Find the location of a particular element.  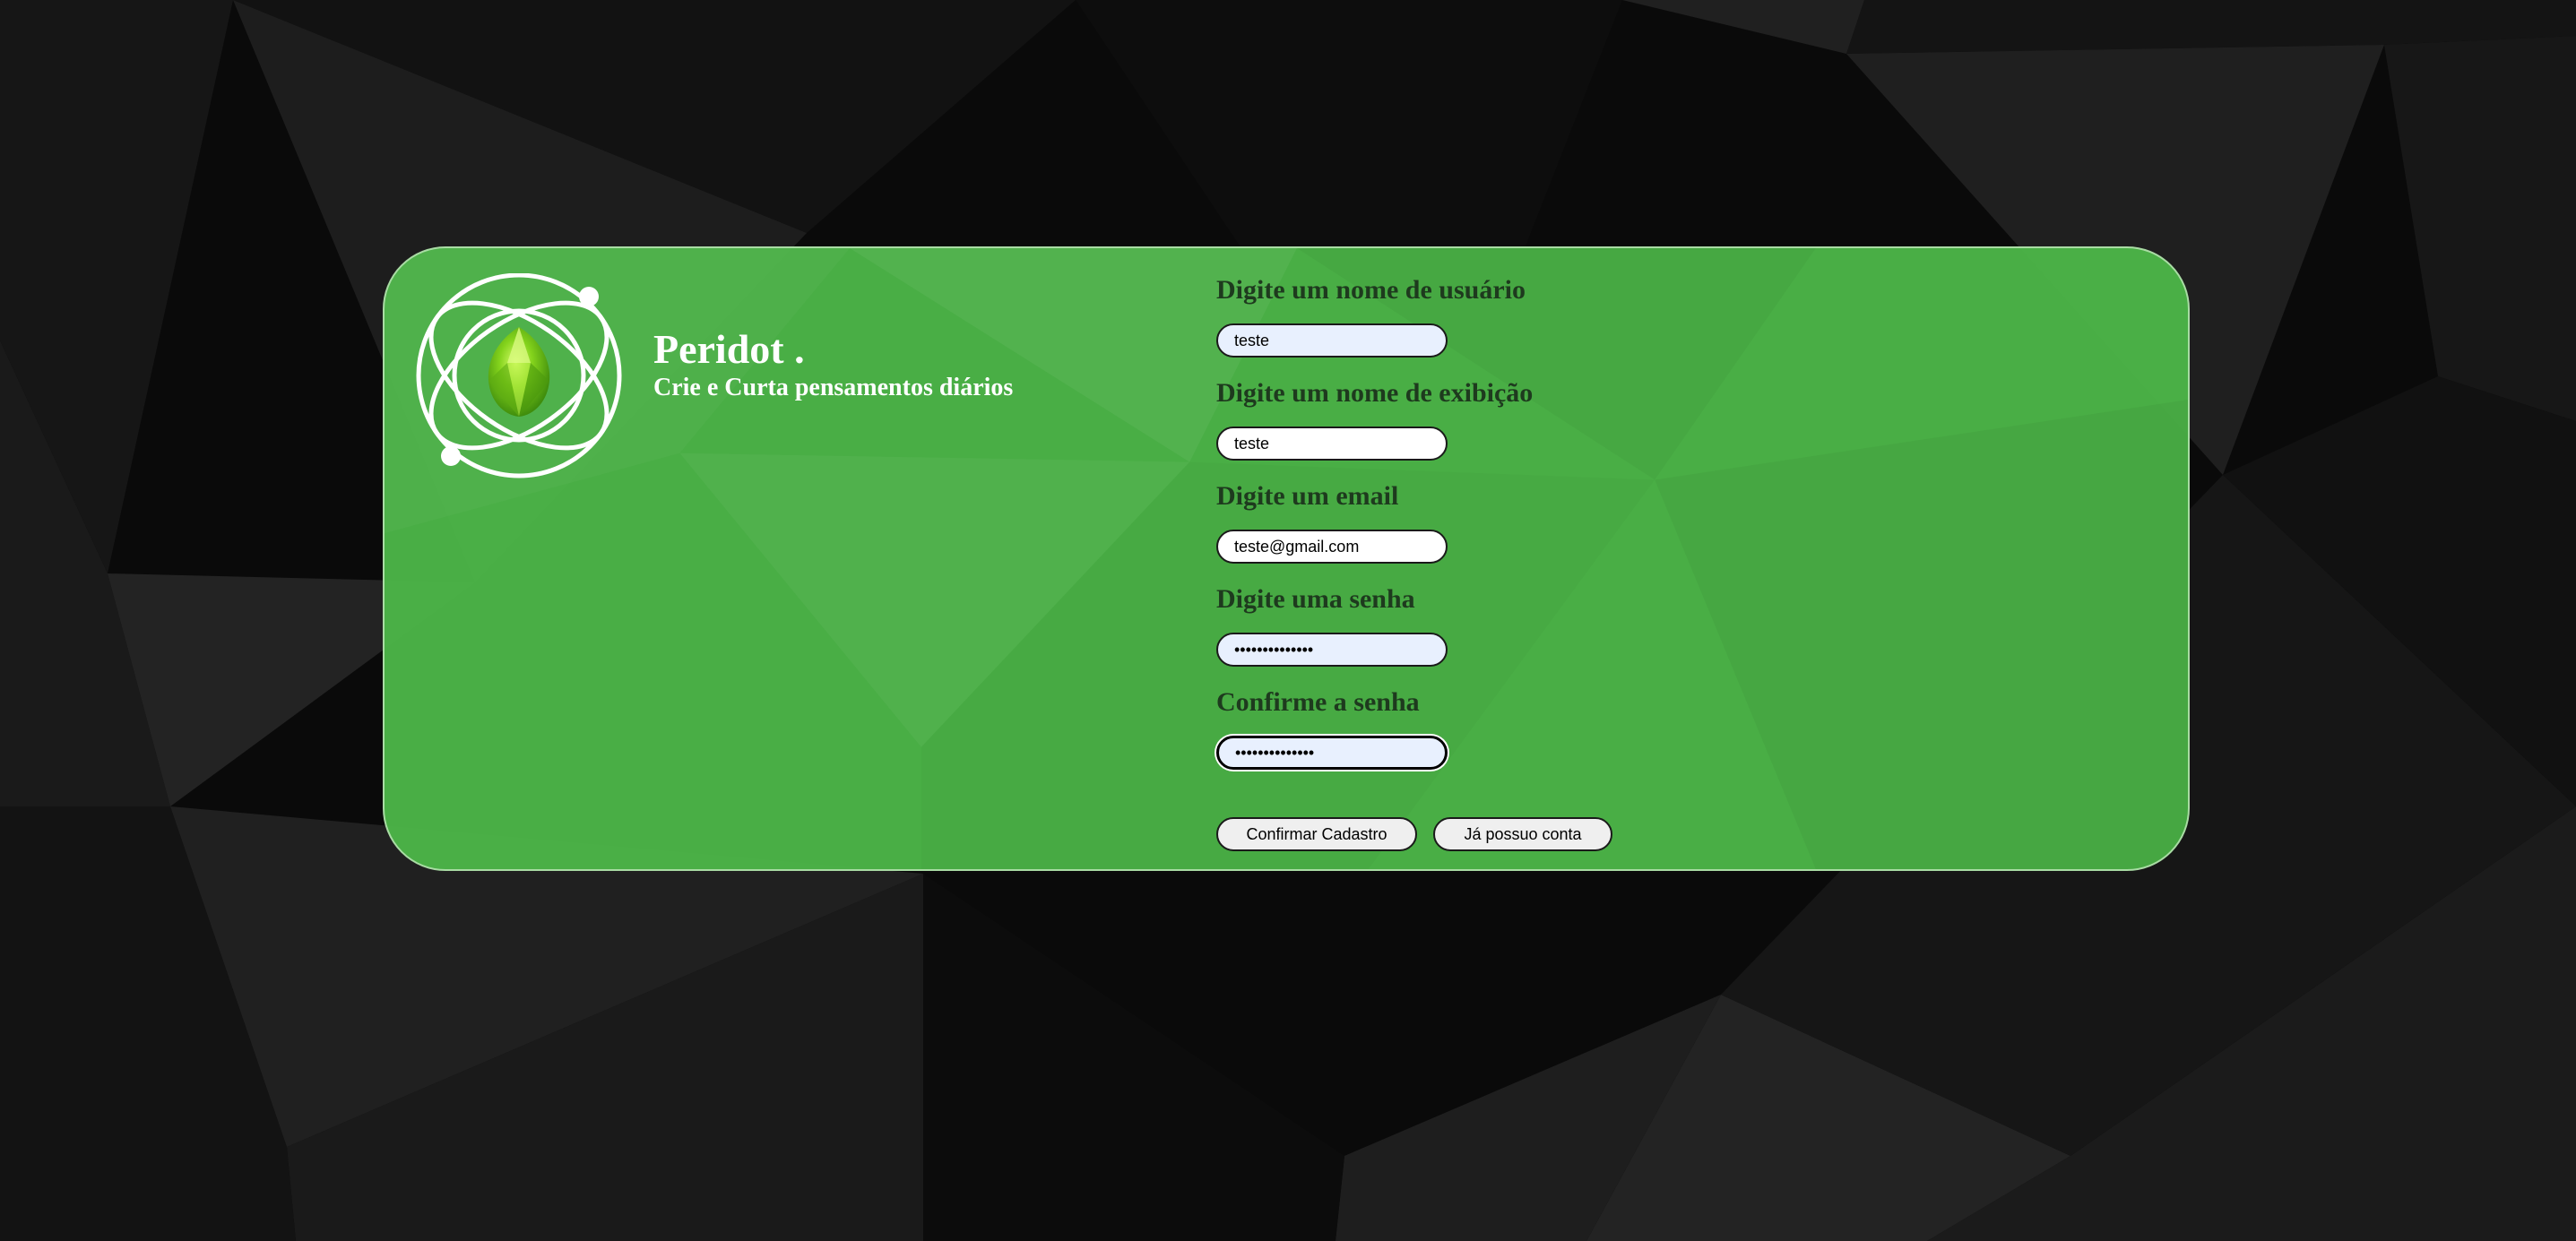

confirm-password-input is located at coordinates (1332, 753).